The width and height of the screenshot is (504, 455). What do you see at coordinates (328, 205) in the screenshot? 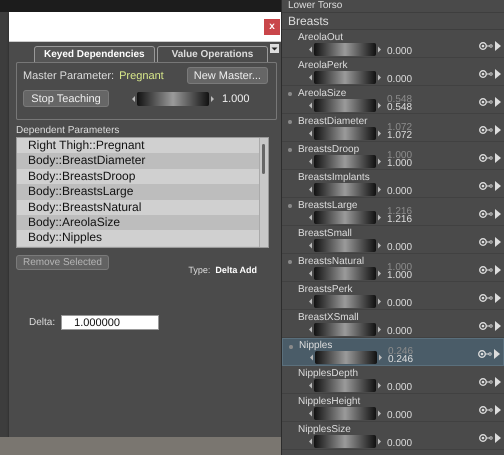
I see `parameter-name: BreastsLarge` at bounding box center [328, 205].